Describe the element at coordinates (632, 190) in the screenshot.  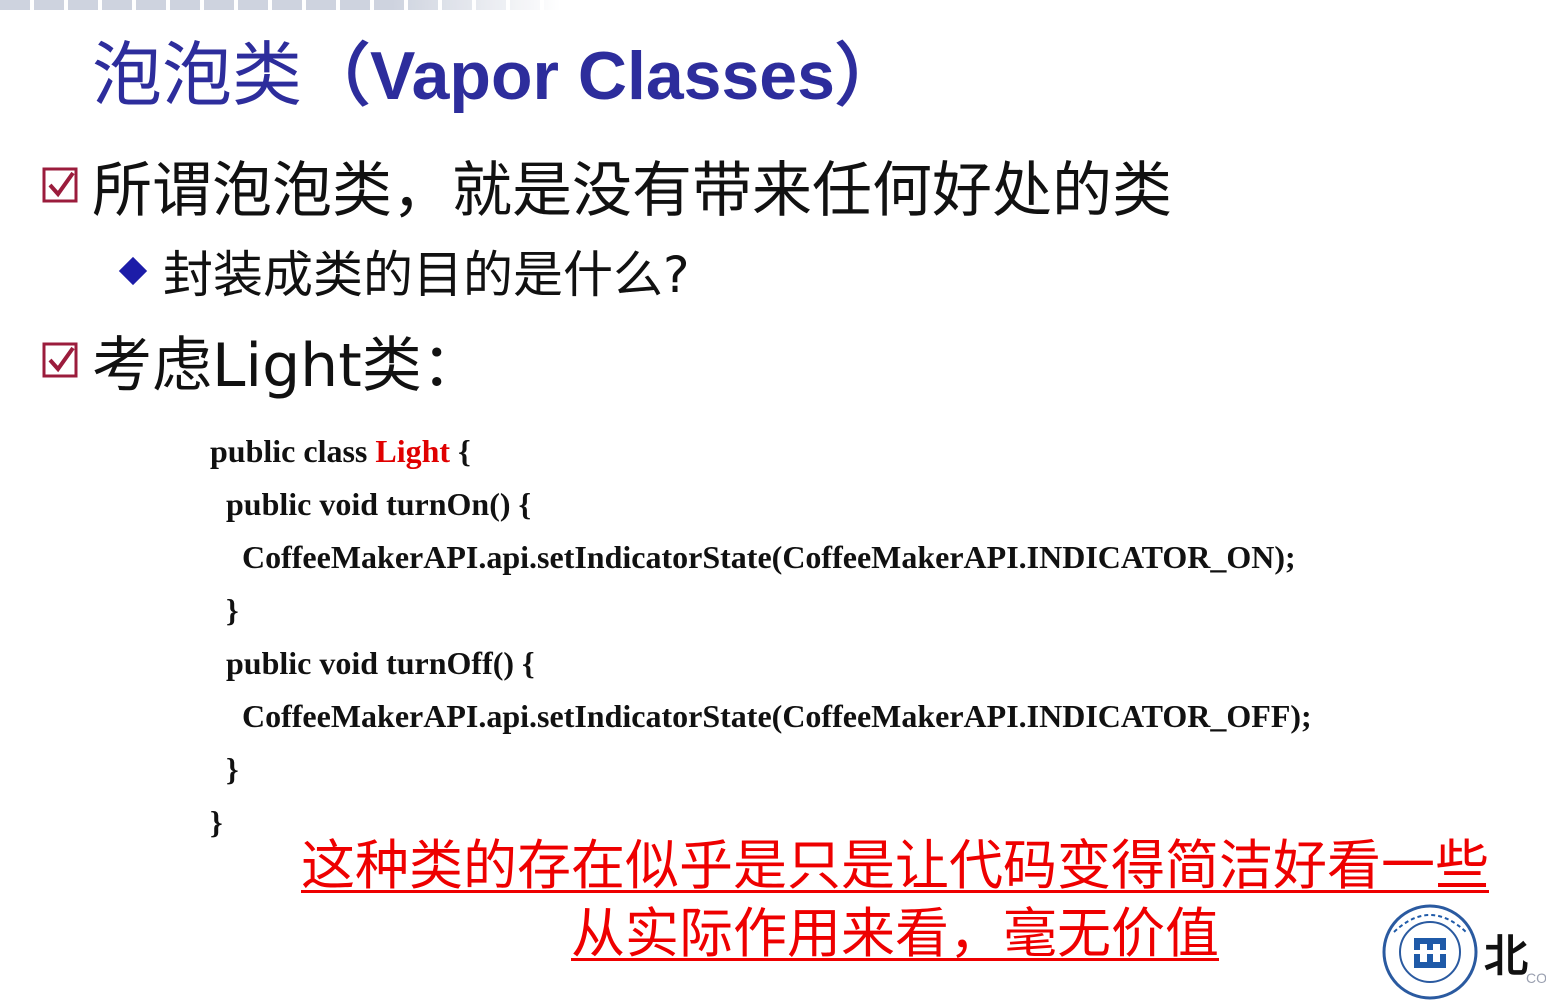
I see `bullet-text: 所谓泡泡类，就是没有带来任何好处的类` at that location.